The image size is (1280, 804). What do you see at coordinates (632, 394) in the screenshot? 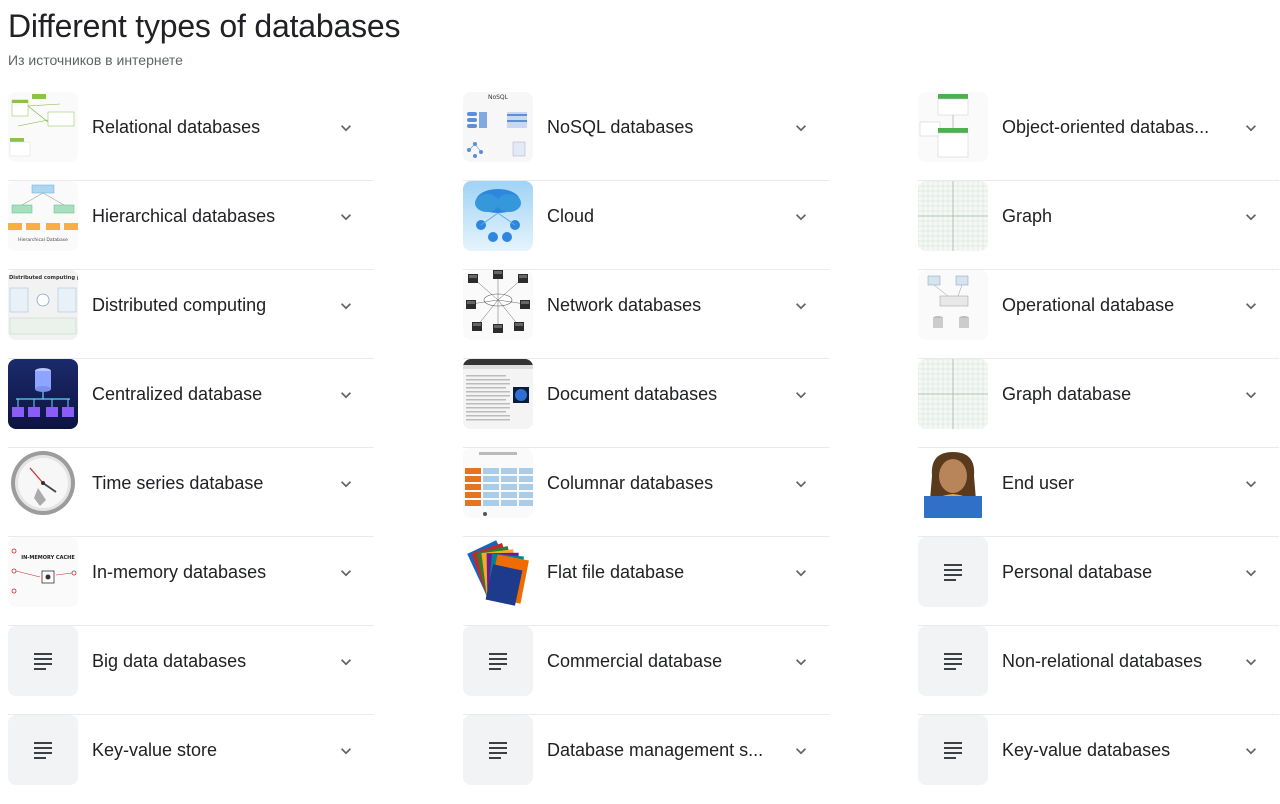
I see `item-label: Document databases` at bounding box center [632, 394].